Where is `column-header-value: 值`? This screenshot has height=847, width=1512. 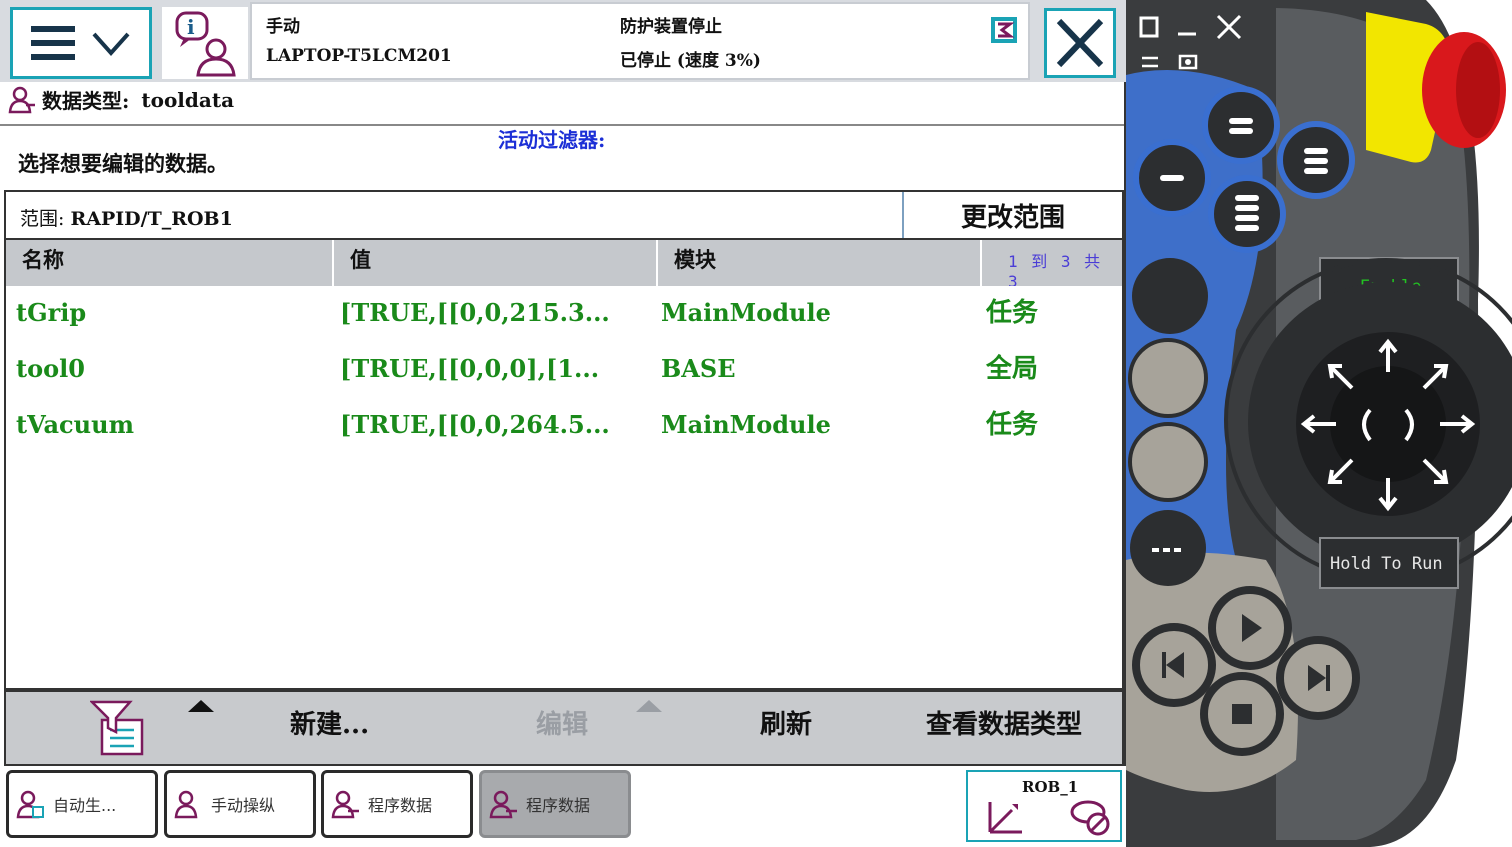 column-header-value: 值 is located at coordinates (496, 263).